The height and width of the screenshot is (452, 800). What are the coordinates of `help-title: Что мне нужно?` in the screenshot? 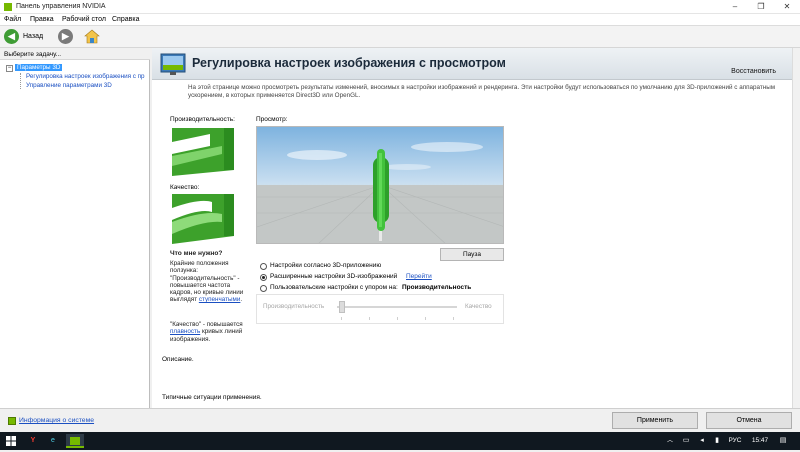 It's located at (196, 253).